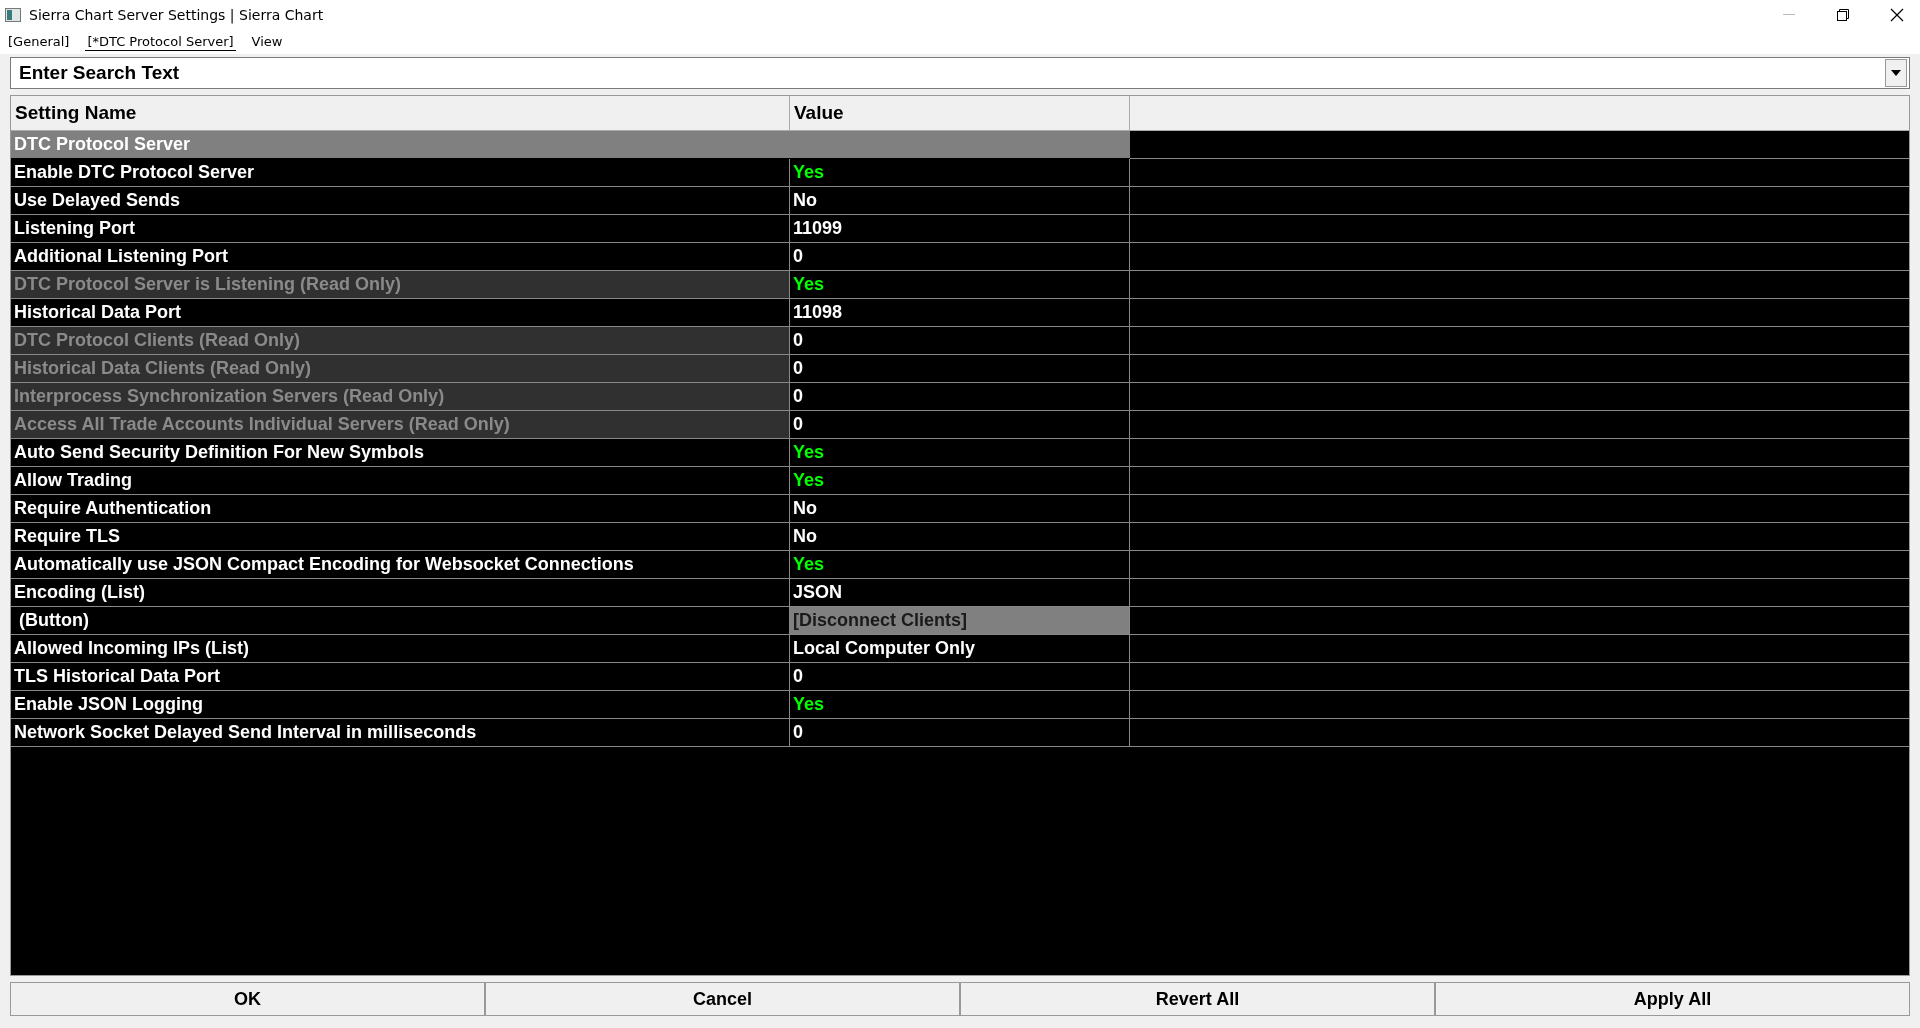  What do you see at coordinates (177, 15) in the screenshot?
I see `window-title: Sierra Chart Server Settings | Sierra Chart` at bounding box center [177, 15].